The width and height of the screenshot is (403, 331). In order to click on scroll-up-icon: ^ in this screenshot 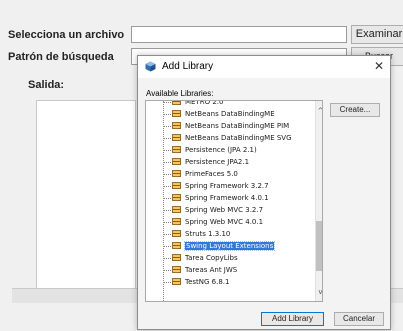, I will do `click(319, 111)`.